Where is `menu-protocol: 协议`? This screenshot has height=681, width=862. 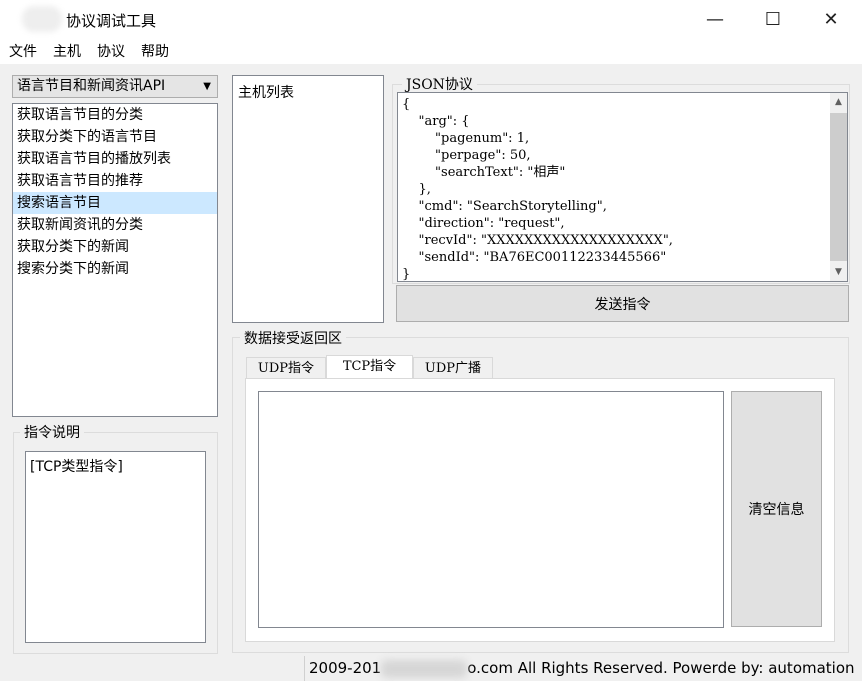
menu-protocol: 协议 is located at coordinates (111, 51).